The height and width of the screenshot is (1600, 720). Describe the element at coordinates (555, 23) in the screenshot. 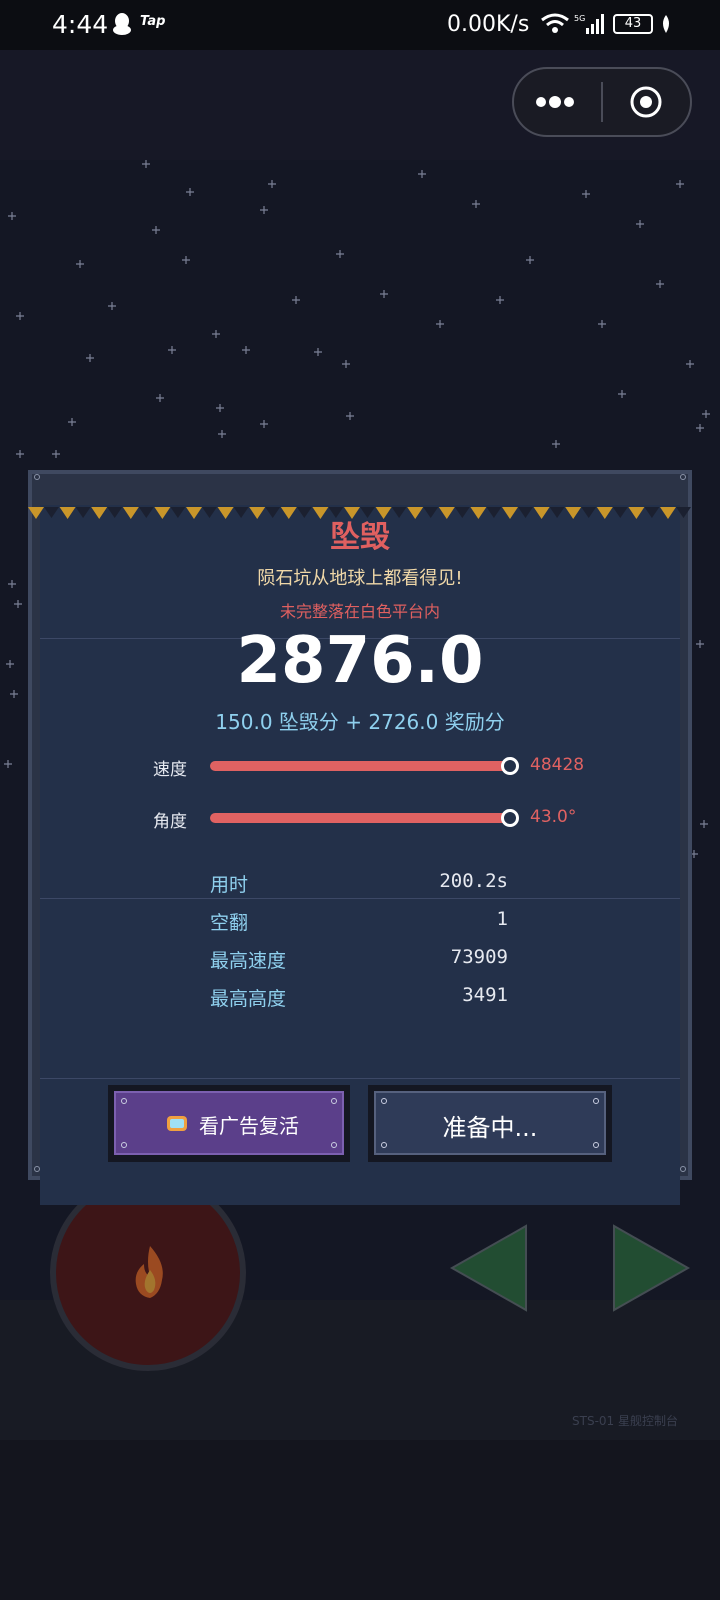

I see `wifi-icon` at that location.